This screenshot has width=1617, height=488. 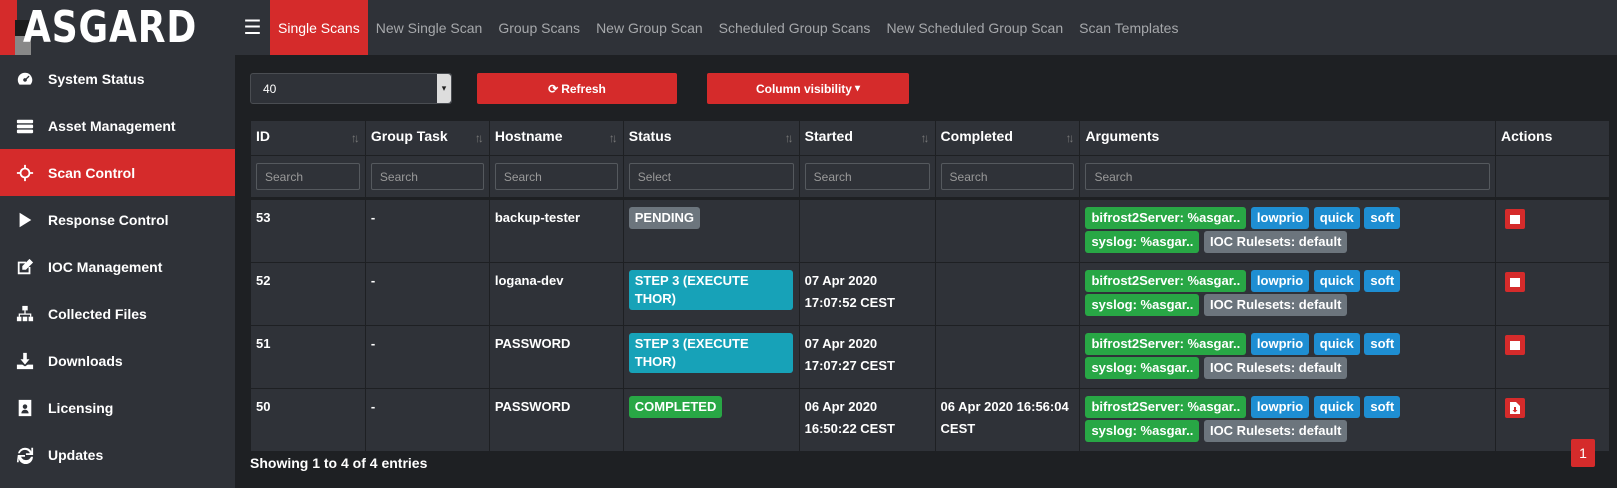 What do you see at coordinates (429, 27) in the screenshot?
I see `tab-new-single-scan: New Single Scan` at bounding box center [429, 27].